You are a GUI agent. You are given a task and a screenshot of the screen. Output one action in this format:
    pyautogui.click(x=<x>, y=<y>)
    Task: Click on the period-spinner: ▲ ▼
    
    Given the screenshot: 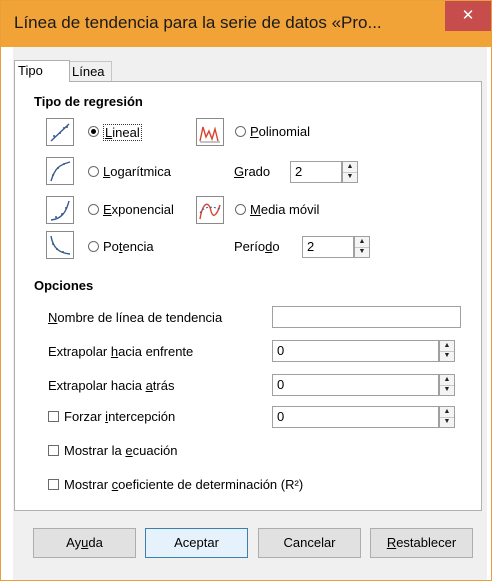 What is the action you would take?
    pyautogui.click(x=362, y=247)
    